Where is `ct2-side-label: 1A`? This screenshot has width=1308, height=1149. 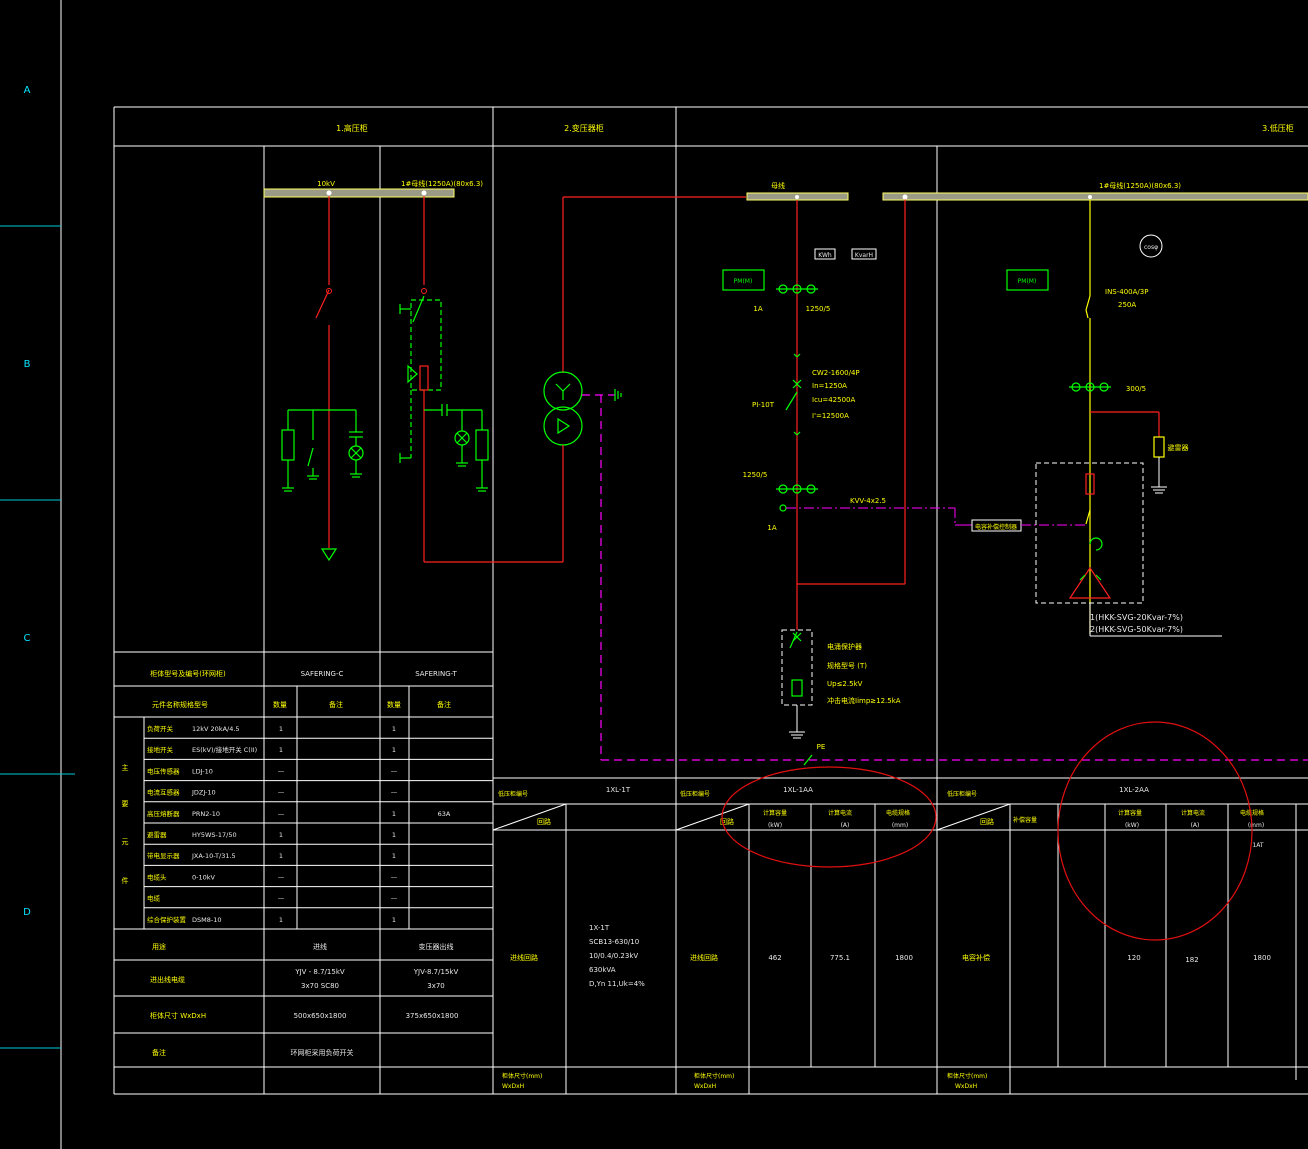 ct2-side-label: 1A is located at coordinates (771, 528).